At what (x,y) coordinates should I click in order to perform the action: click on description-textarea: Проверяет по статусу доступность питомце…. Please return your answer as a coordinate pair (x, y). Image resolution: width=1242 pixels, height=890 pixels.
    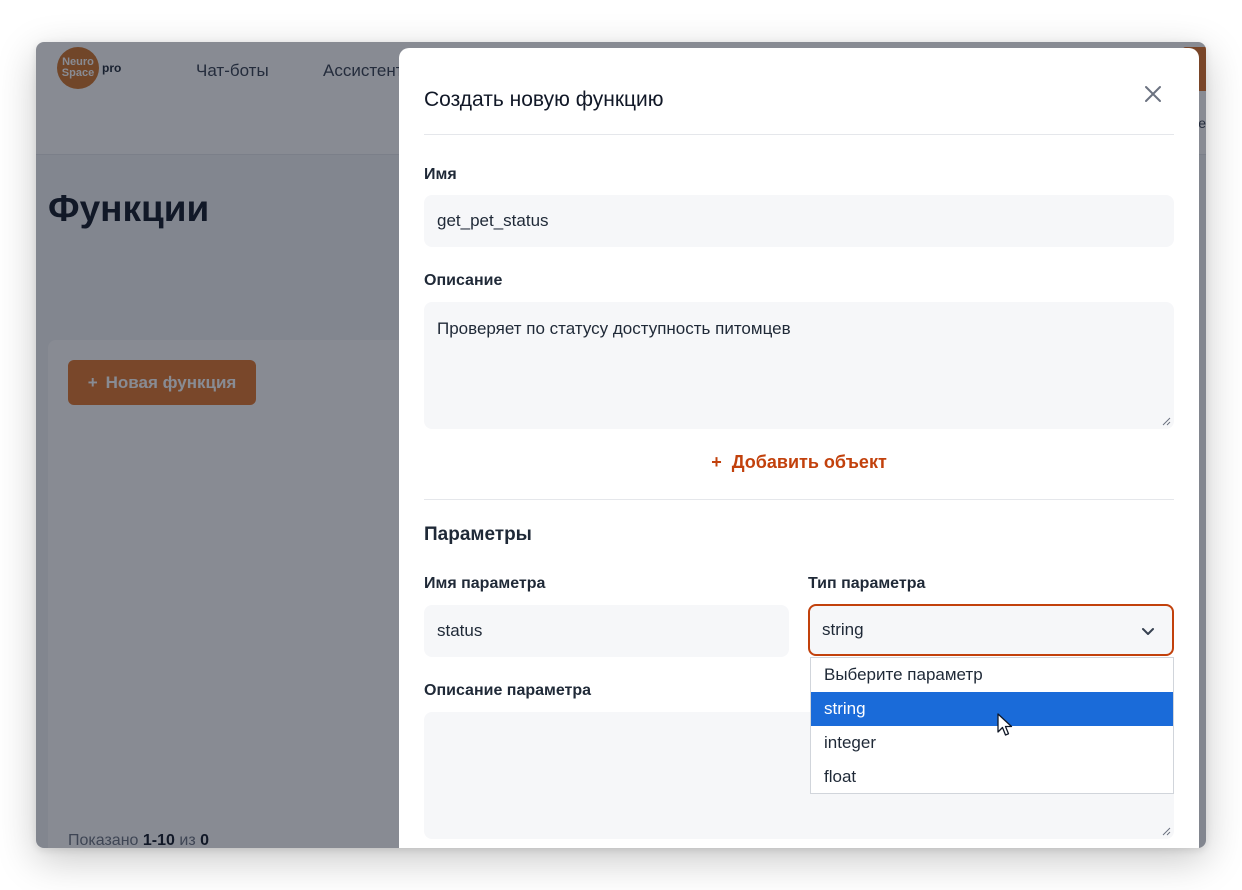
    Looking at the image, I should click on (799, 365).